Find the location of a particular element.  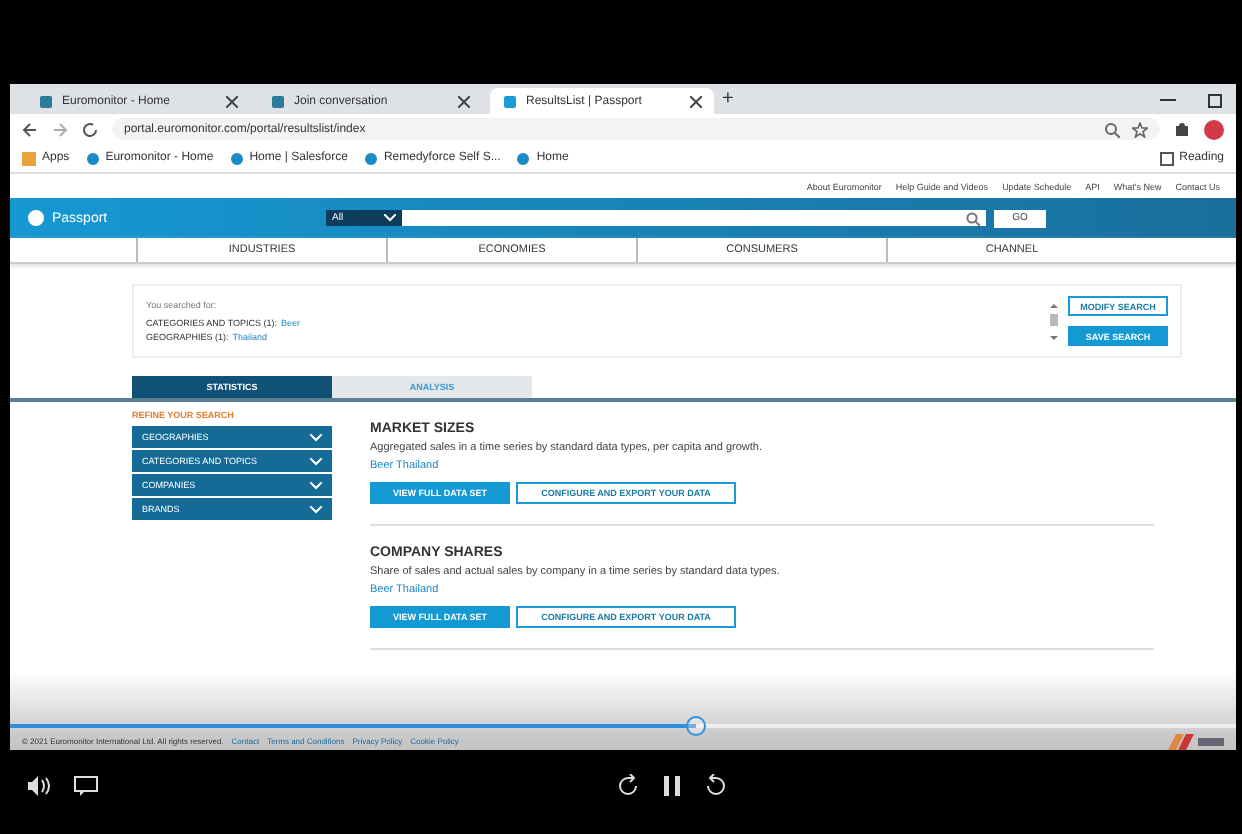

pause-icon is located at coordinates (671, 785).